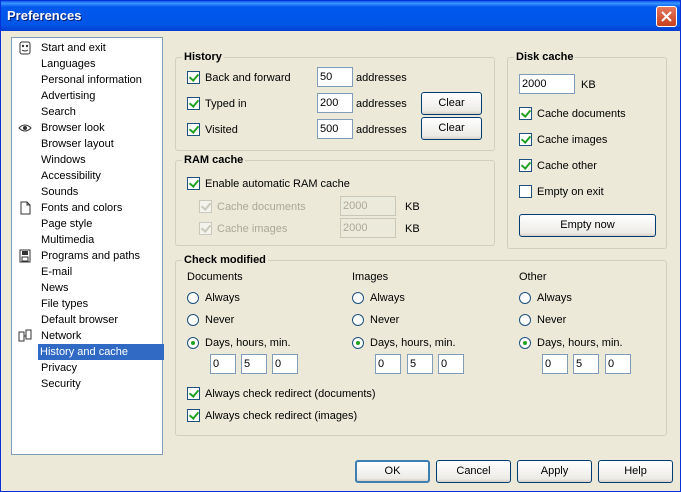 This screenshot has width=681, height=492. I want to click on disk-cache-unit: KB, so click(588, 85).